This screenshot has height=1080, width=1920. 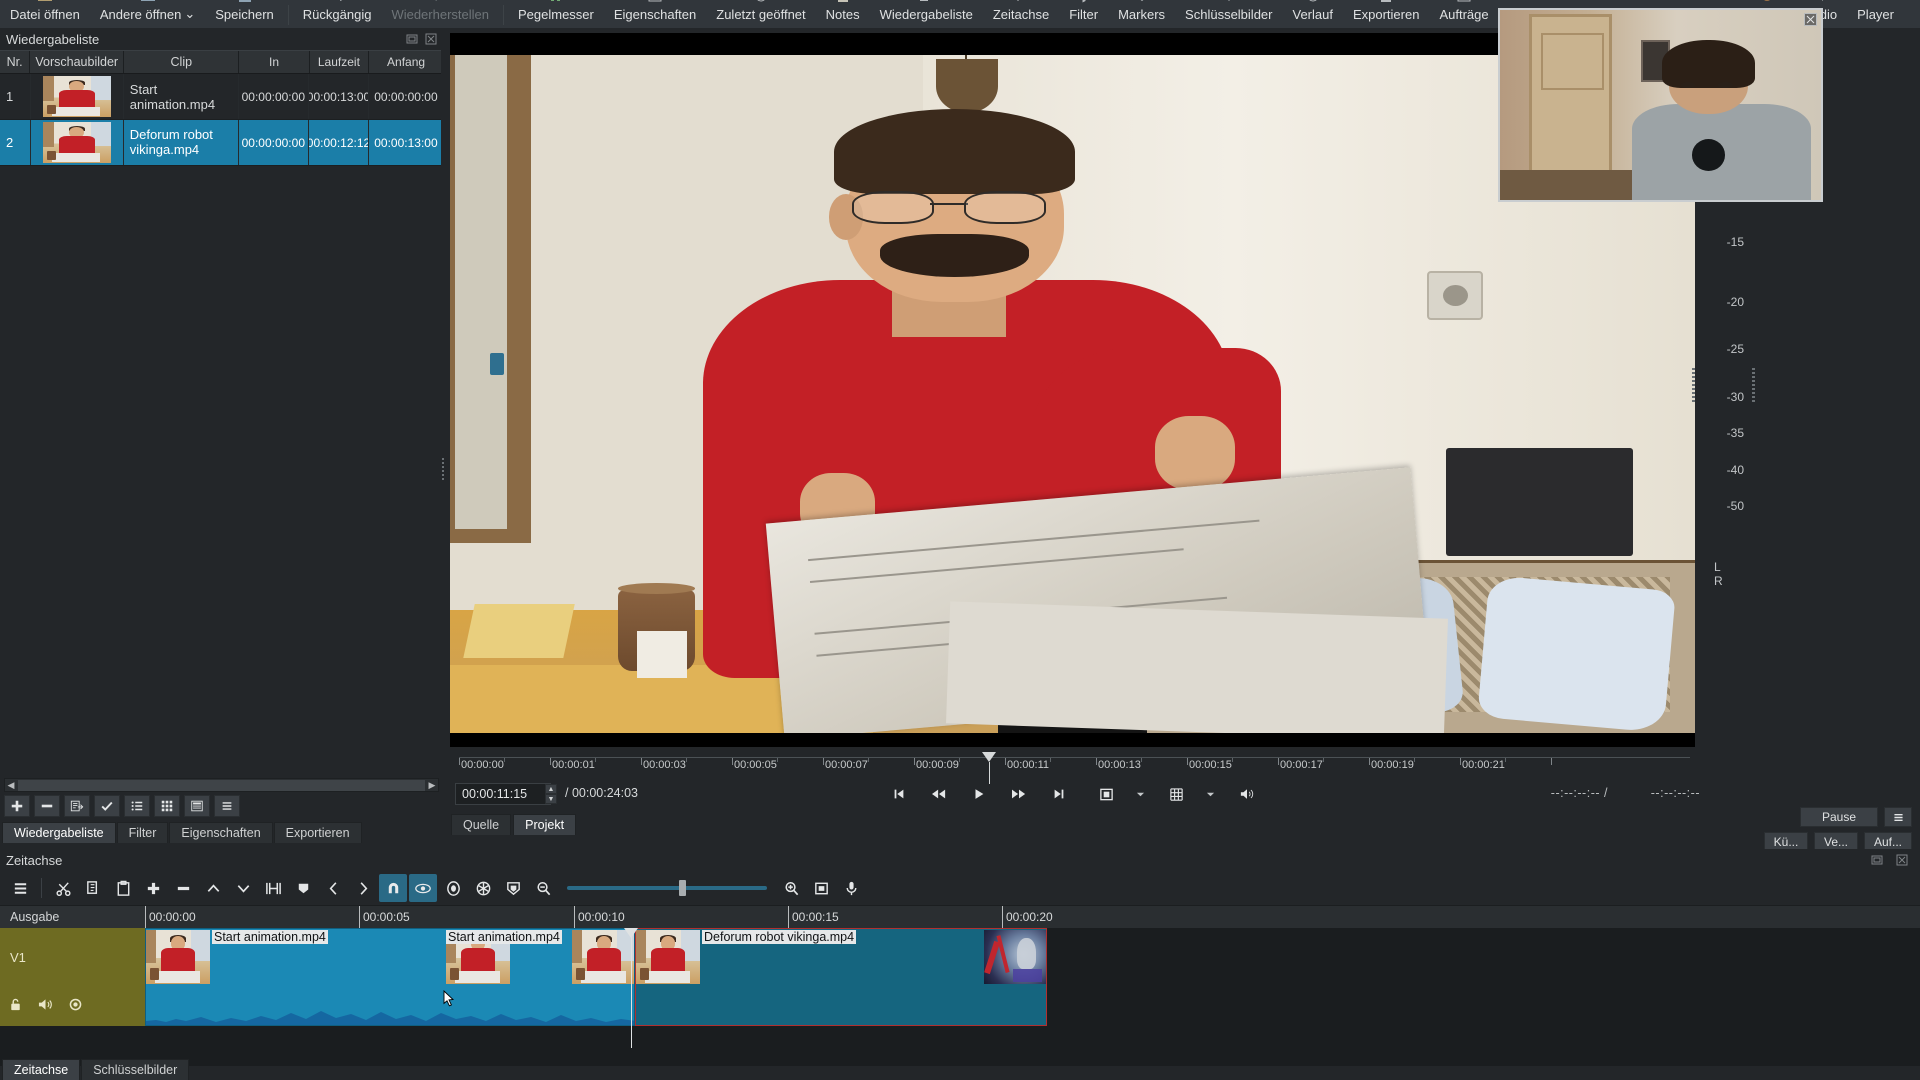 I want to click on toolbar-item-undo: Rückgängig, so click(x=337, y=14).